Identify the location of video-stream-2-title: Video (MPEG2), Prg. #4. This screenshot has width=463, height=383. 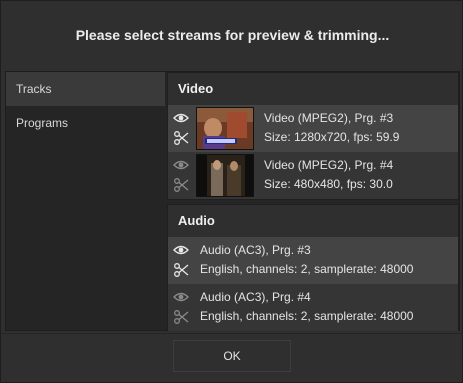
(329, 165).